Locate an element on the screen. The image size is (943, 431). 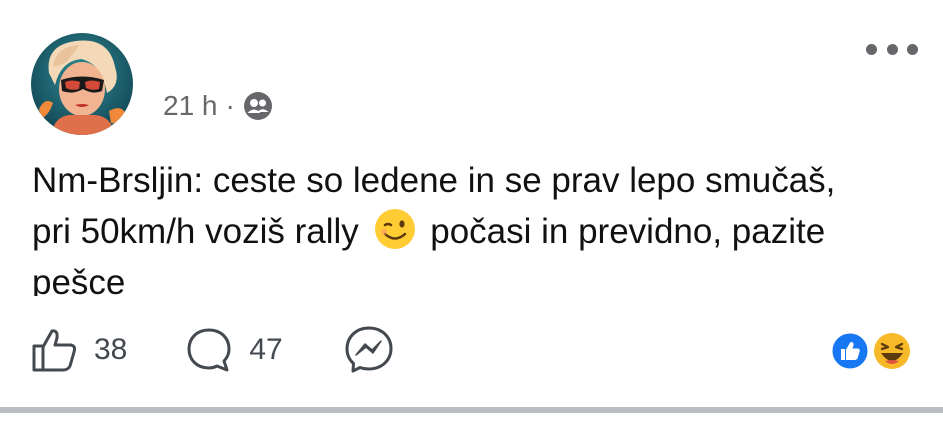
haha-reaction-icon is located at coordinates (892, 351).